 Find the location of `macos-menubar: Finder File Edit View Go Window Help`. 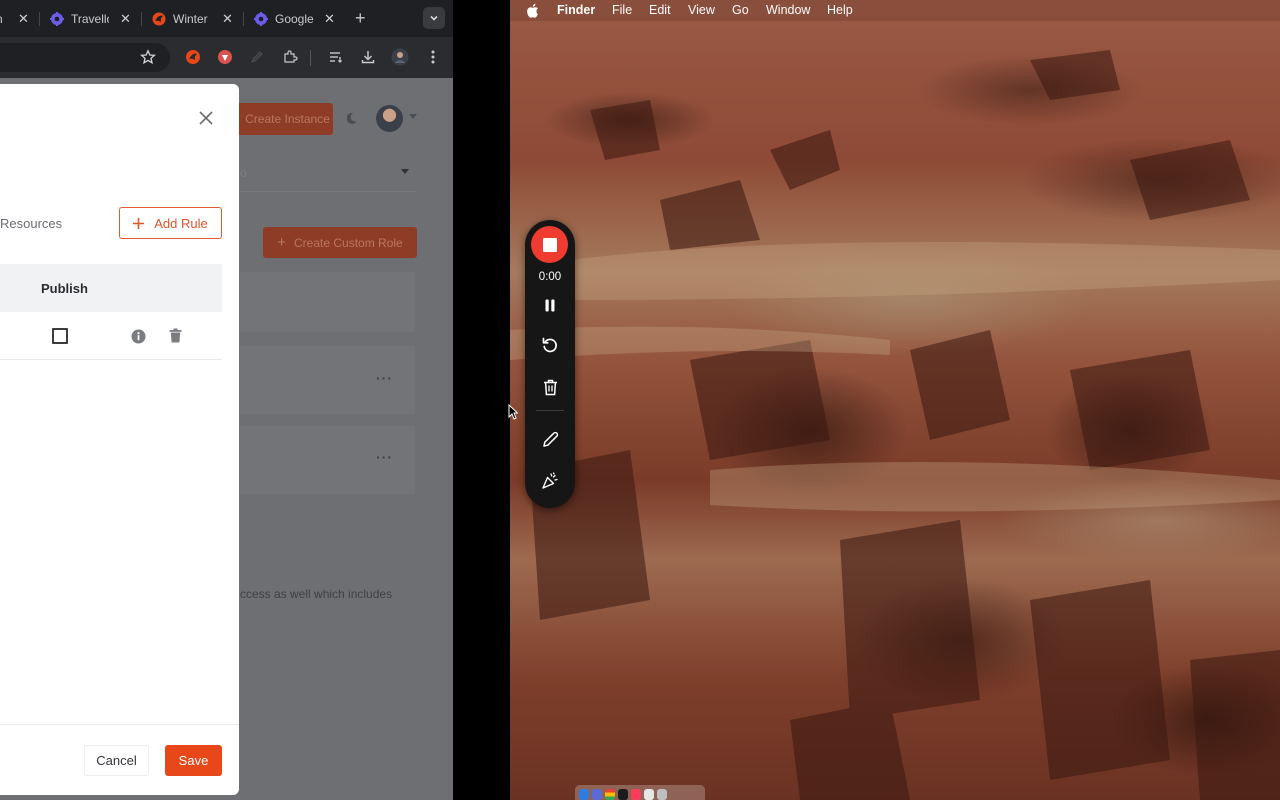

macos-menubar: Finder File Edit View Go Window Help is located at coordinates (895, 10).